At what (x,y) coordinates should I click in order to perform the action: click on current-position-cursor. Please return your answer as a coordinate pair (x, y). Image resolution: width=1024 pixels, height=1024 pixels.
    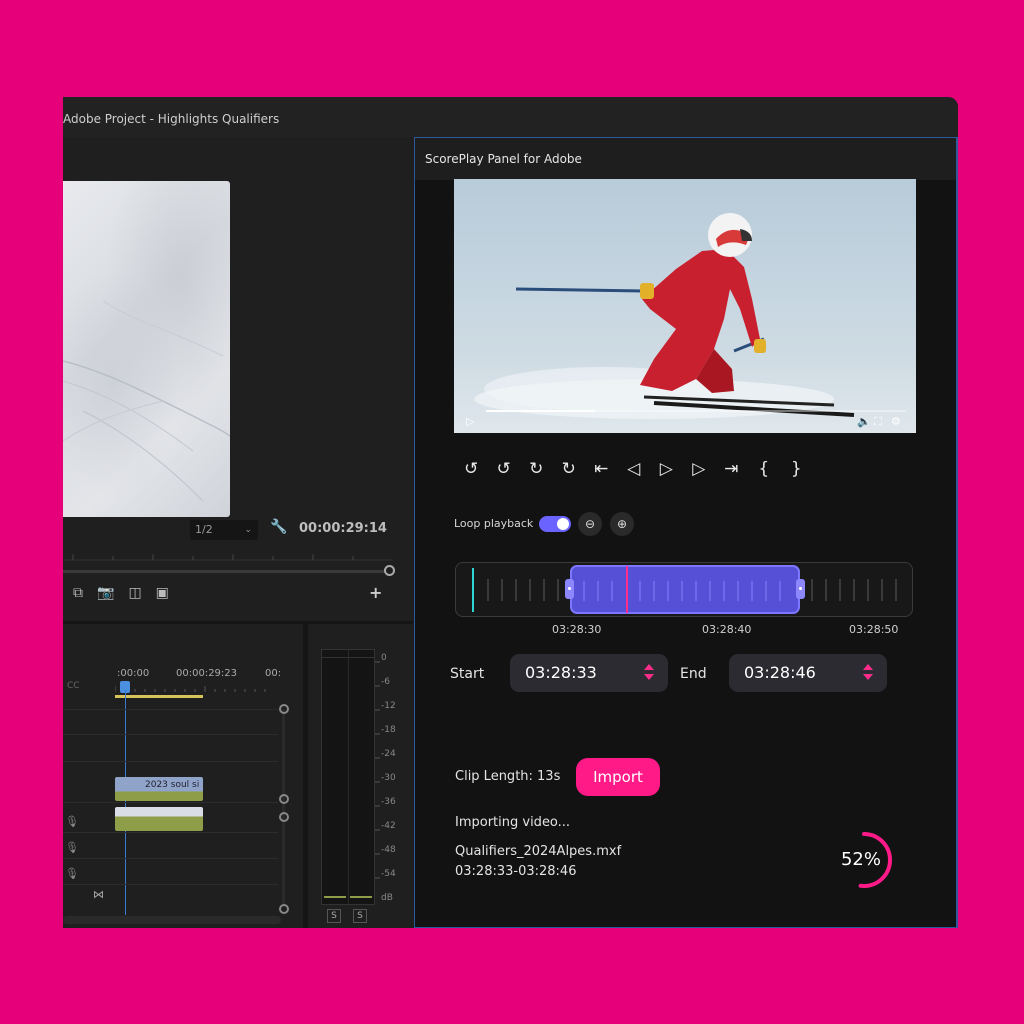
    Looking at the image, I should click on (473, 590).